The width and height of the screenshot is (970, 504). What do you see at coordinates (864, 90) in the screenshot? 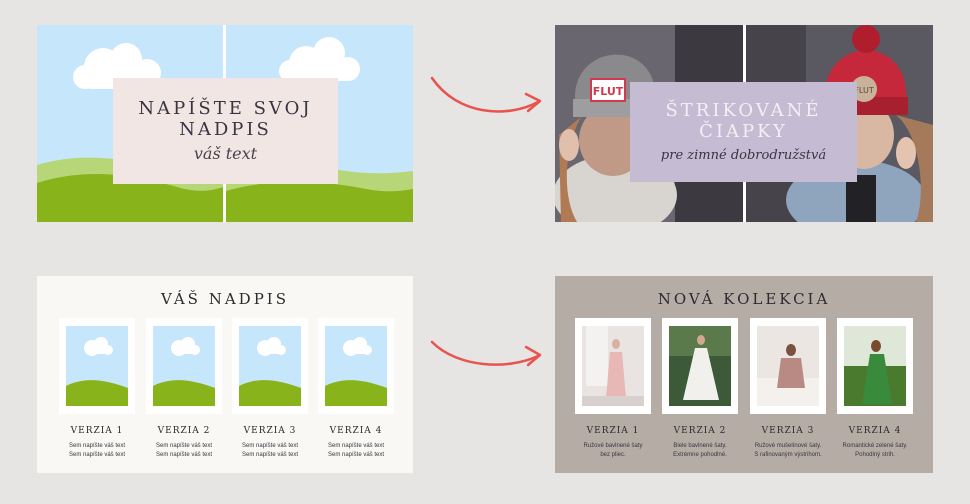
I see `hat-tag-right: FLUT` at bounding box center [864, 90].